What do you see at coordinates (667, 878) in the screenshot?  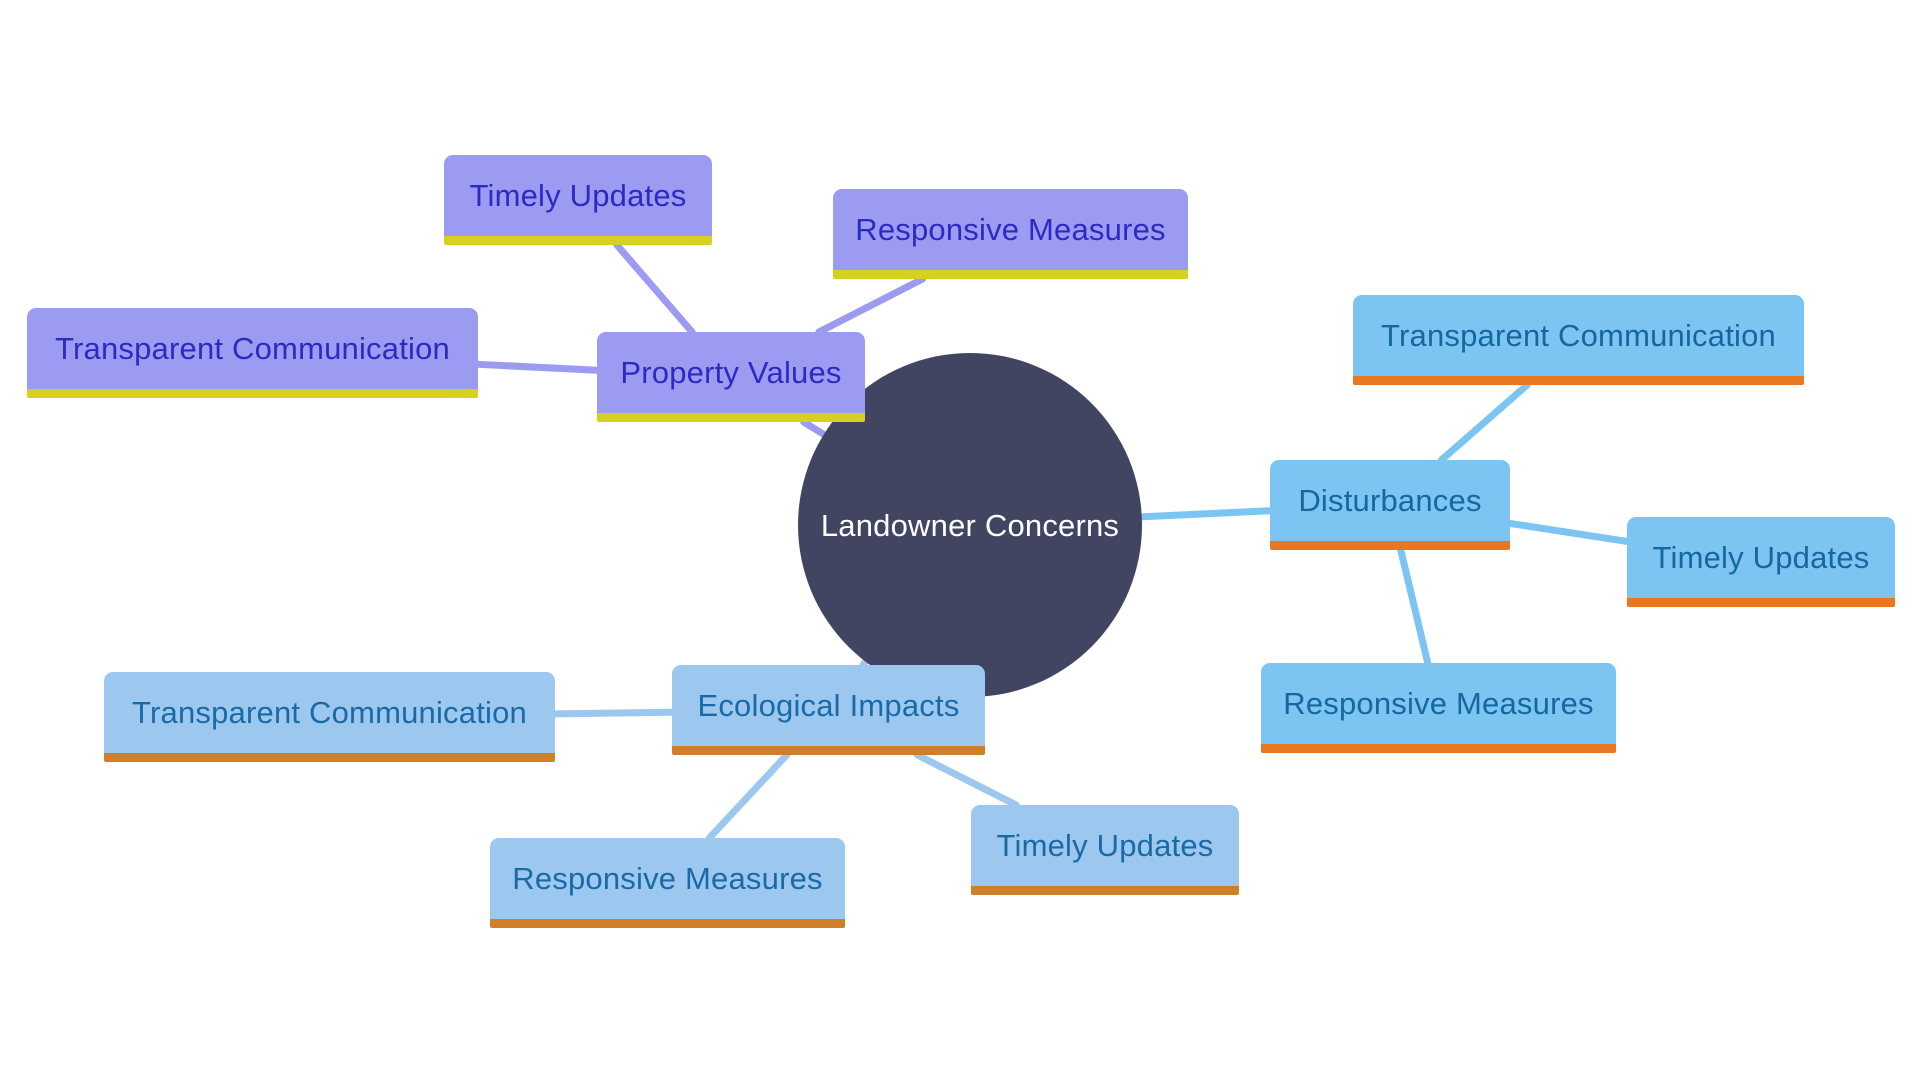 I see `leaf-node-ei-responsive-measures-label: Responsive Measures` at bounding box center [667, 878].